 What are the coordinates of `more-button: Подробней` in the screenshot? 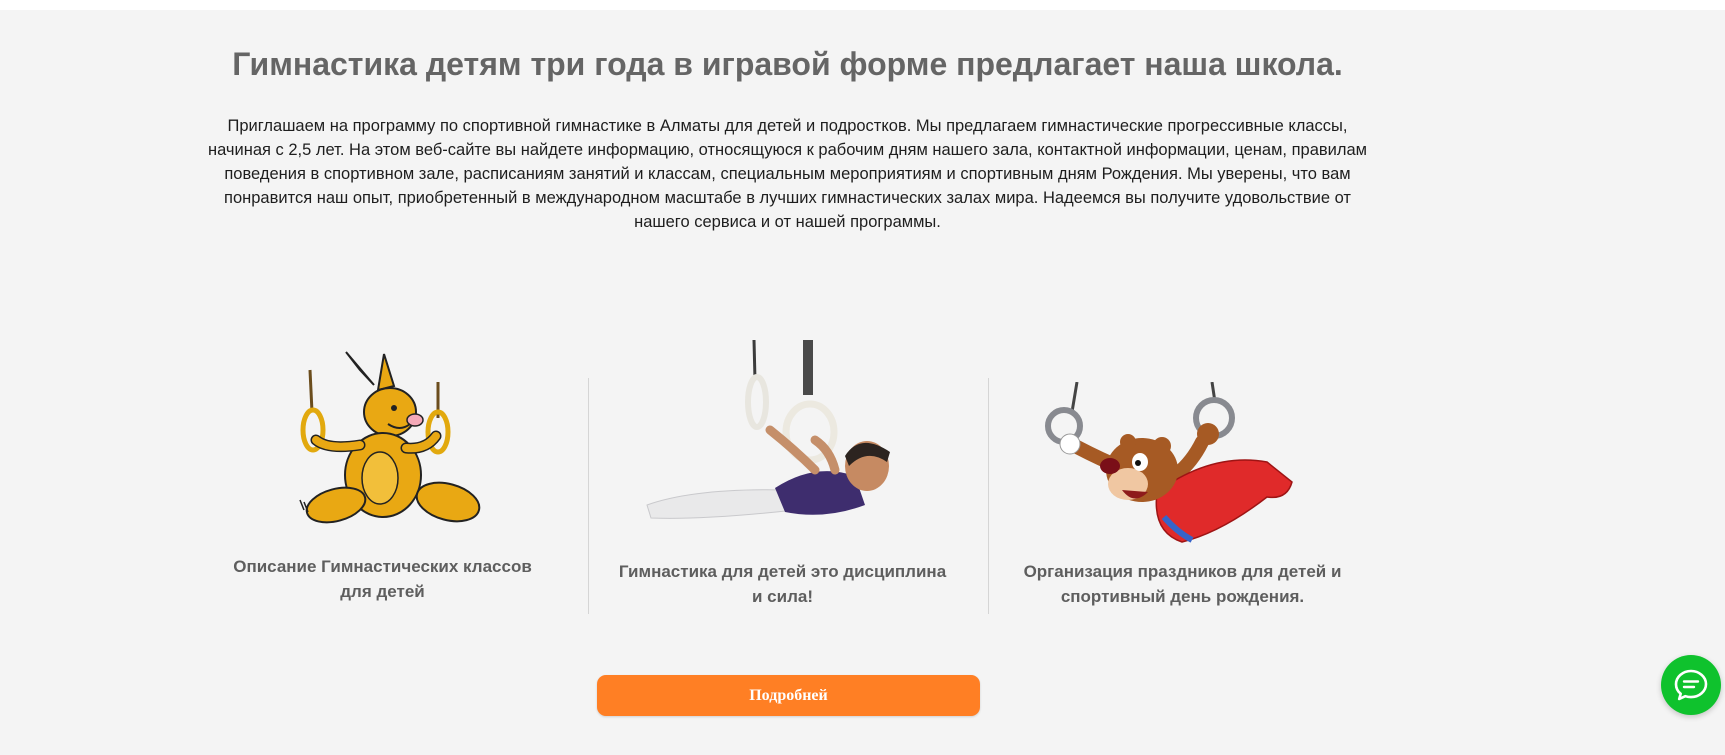 It's located at (788, 695).